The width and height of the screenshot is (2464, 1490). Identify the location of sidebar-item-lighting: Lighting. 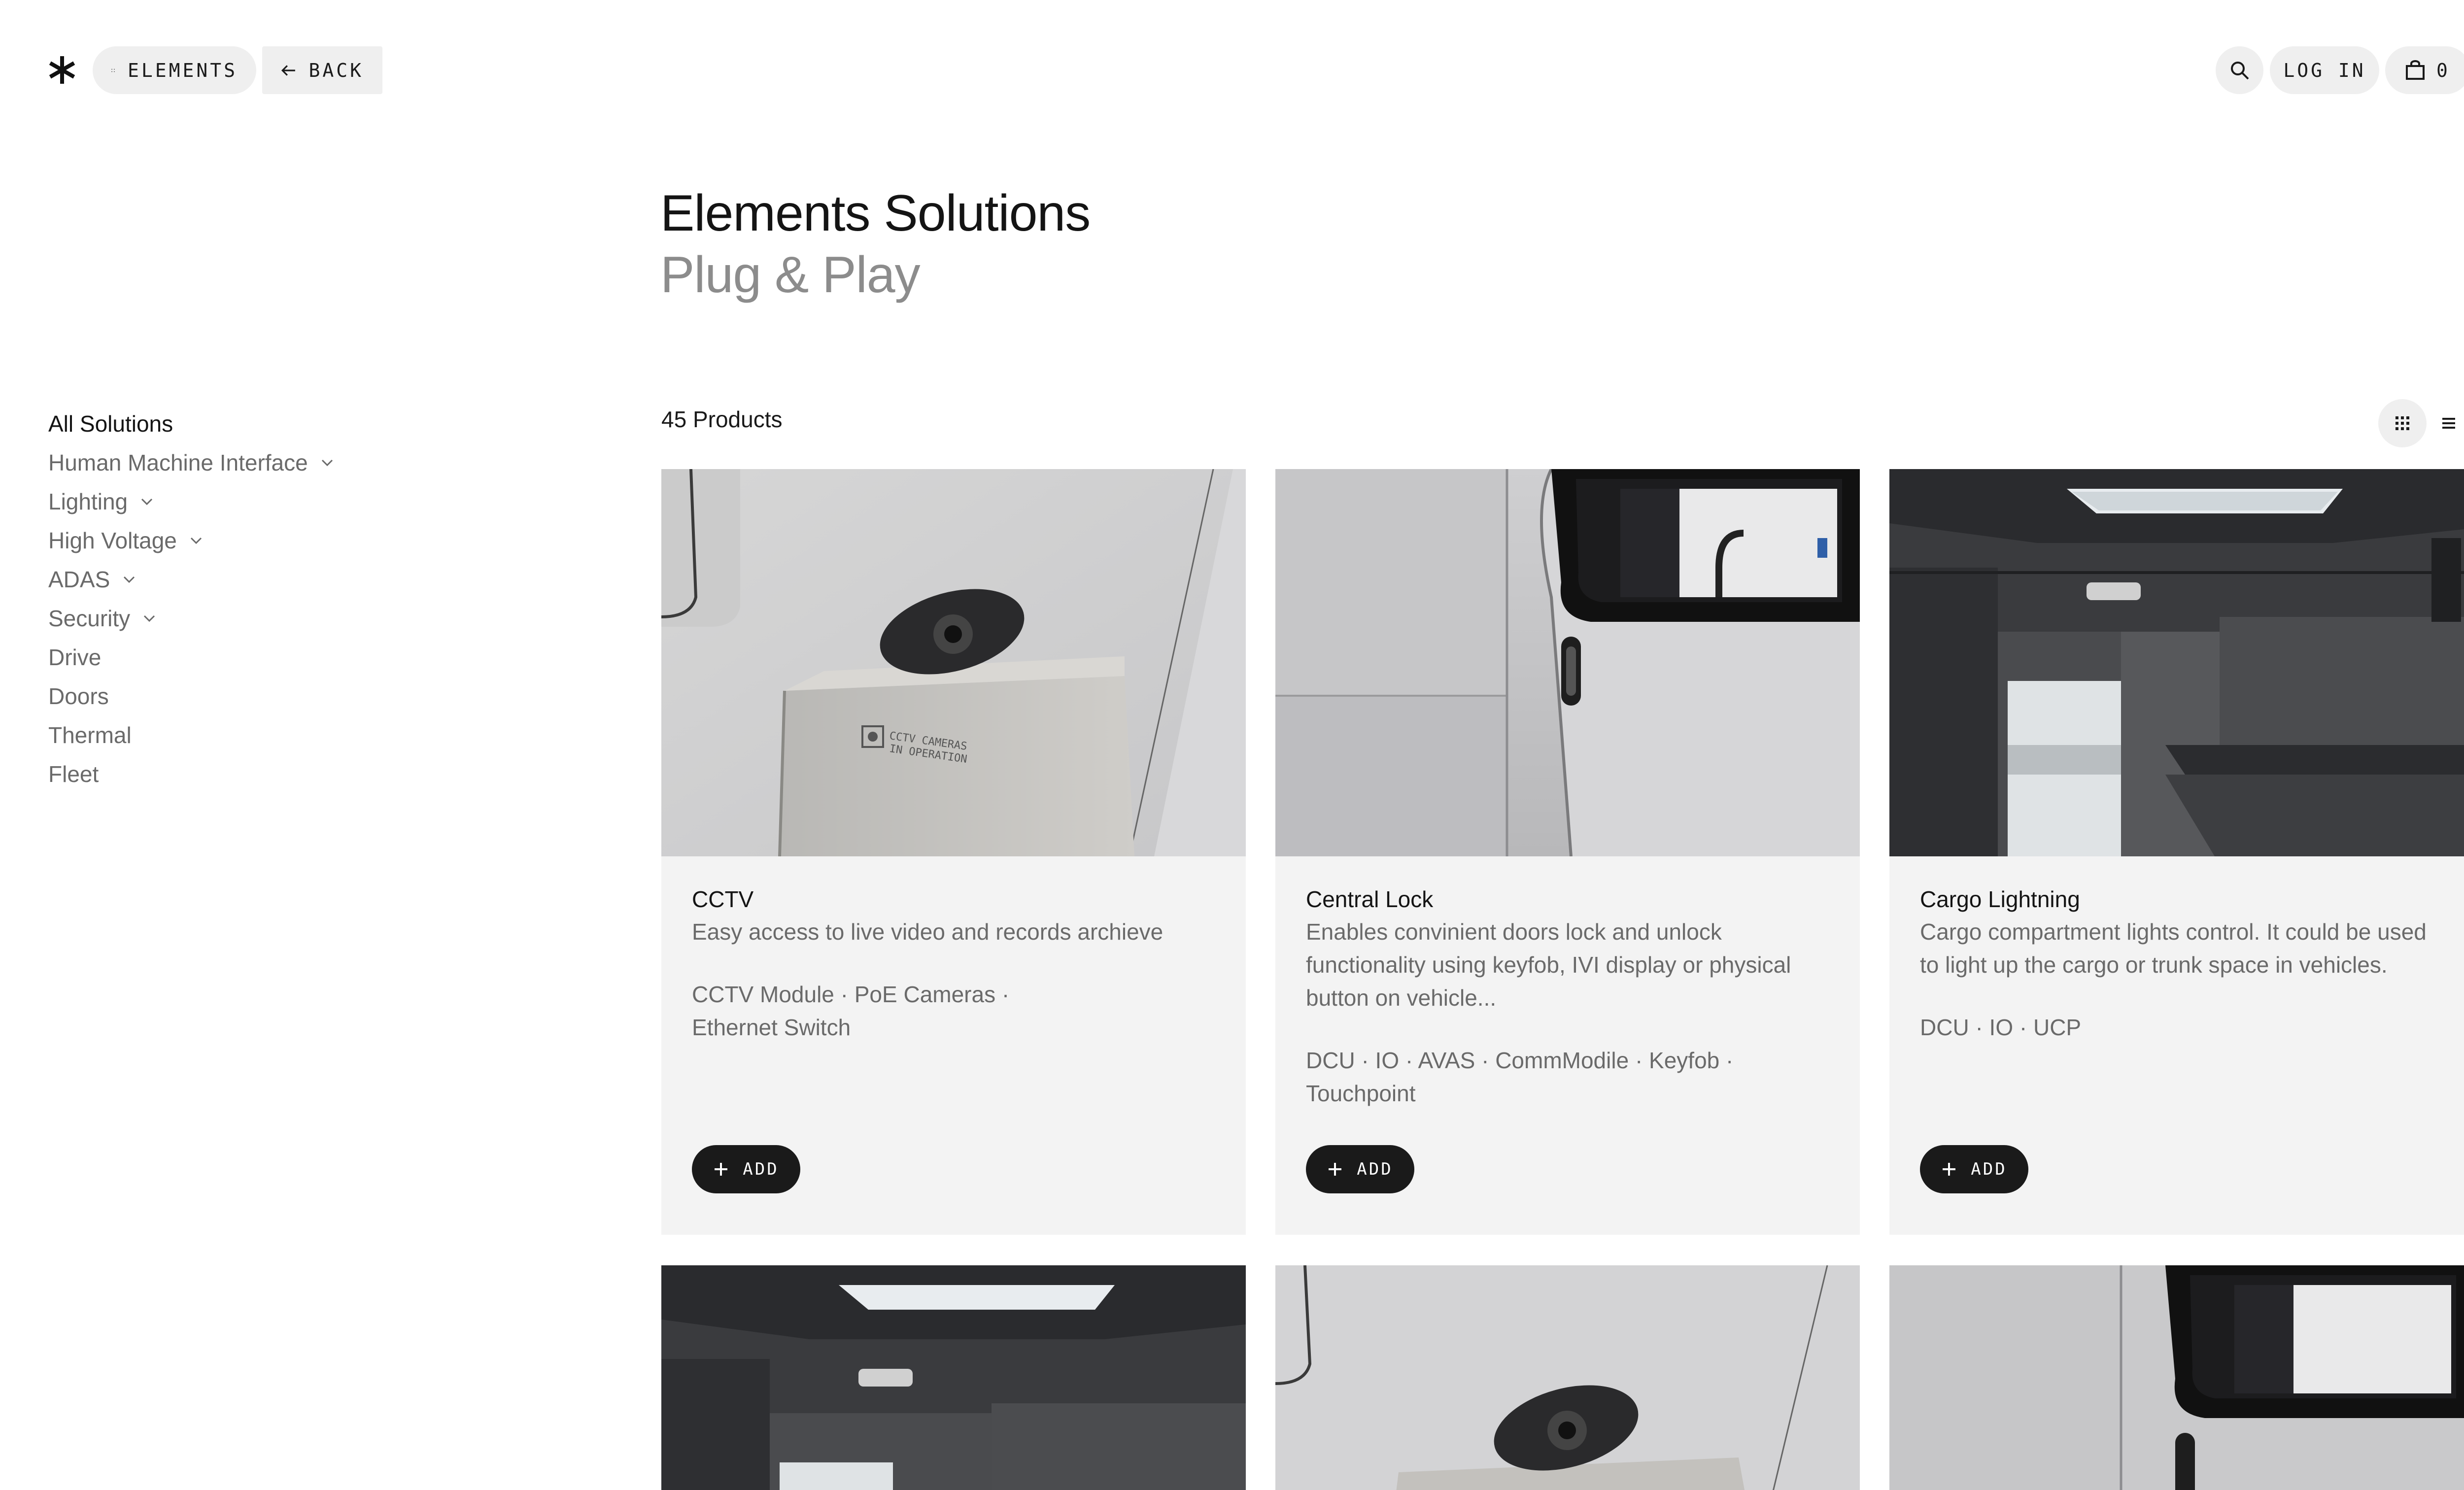
(270, 501).